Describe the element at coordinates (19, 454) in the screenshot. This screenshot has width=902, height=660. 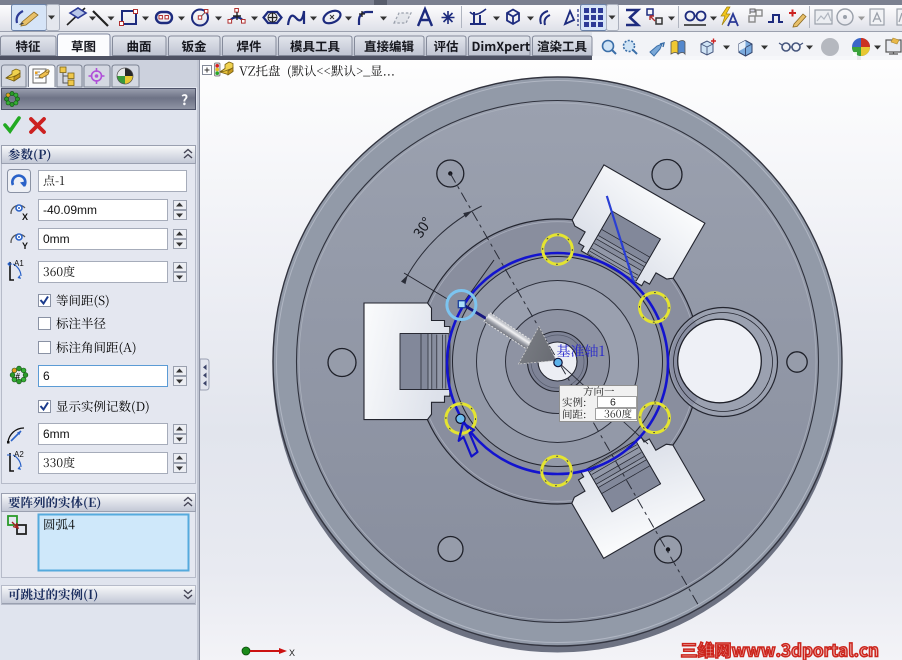
I see `svg-text: A2` at that location.